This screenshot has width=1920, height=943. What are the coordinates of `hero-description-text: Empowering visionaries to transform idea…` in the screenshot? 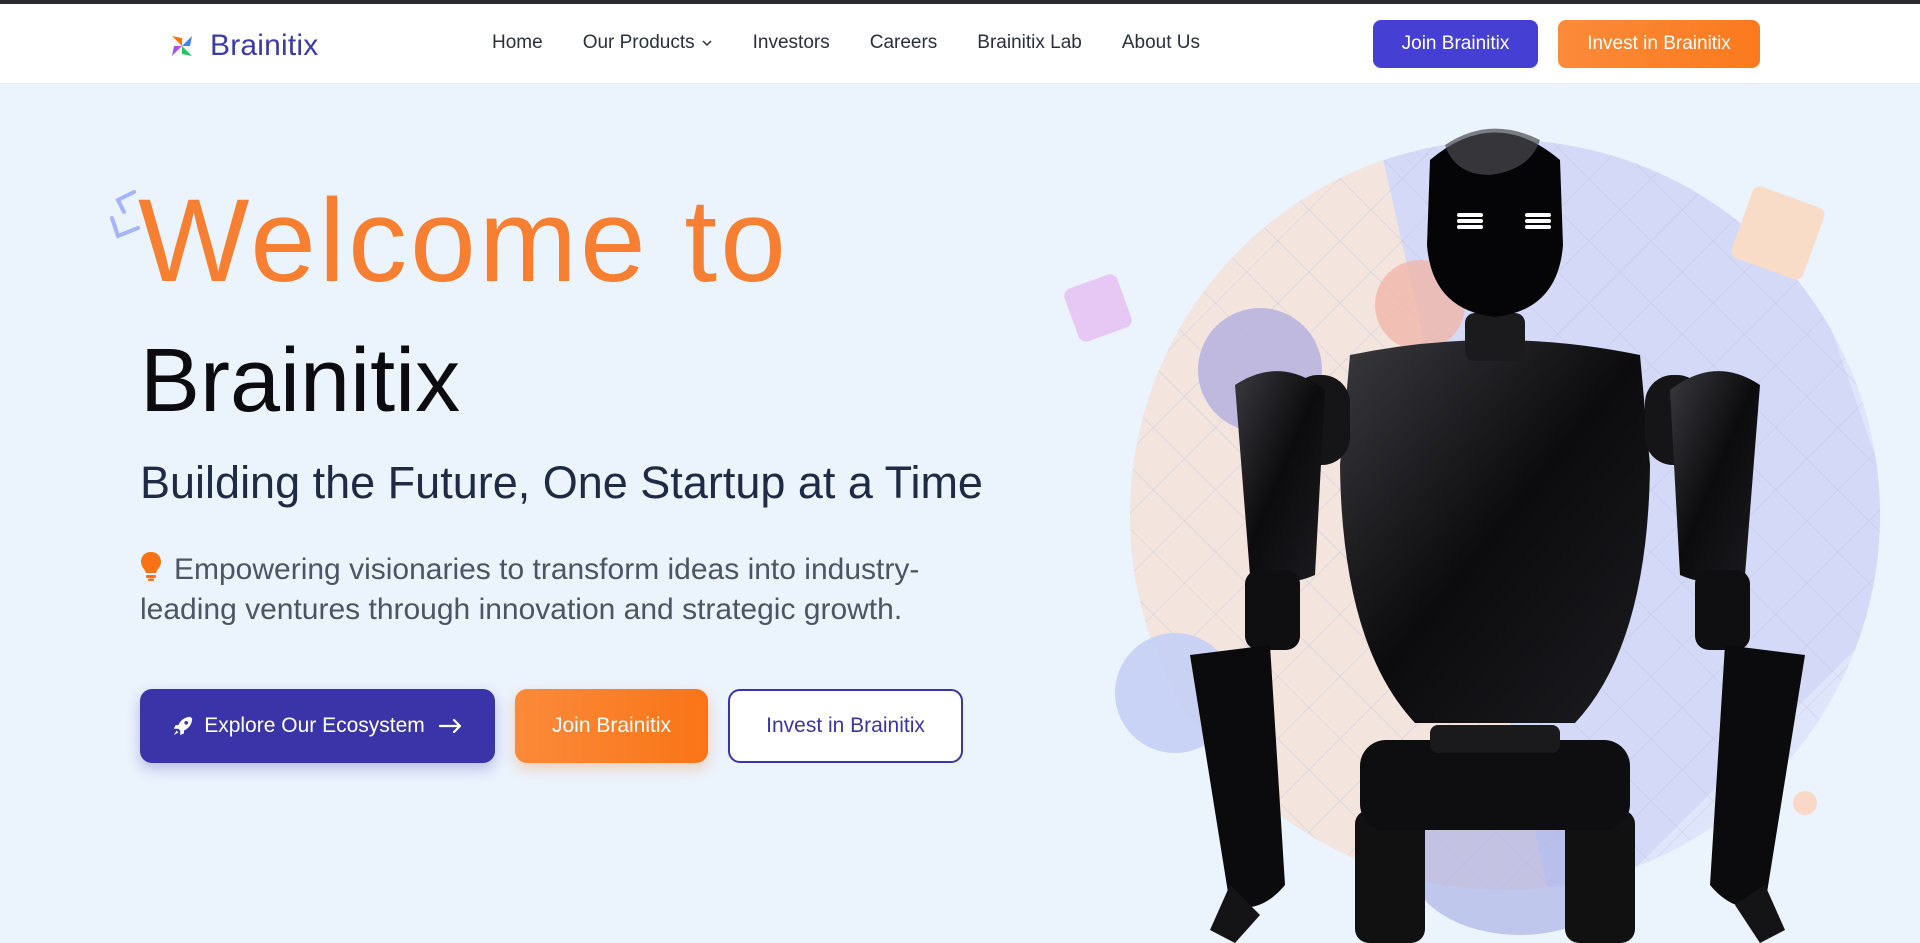 It's located at (530, 589).